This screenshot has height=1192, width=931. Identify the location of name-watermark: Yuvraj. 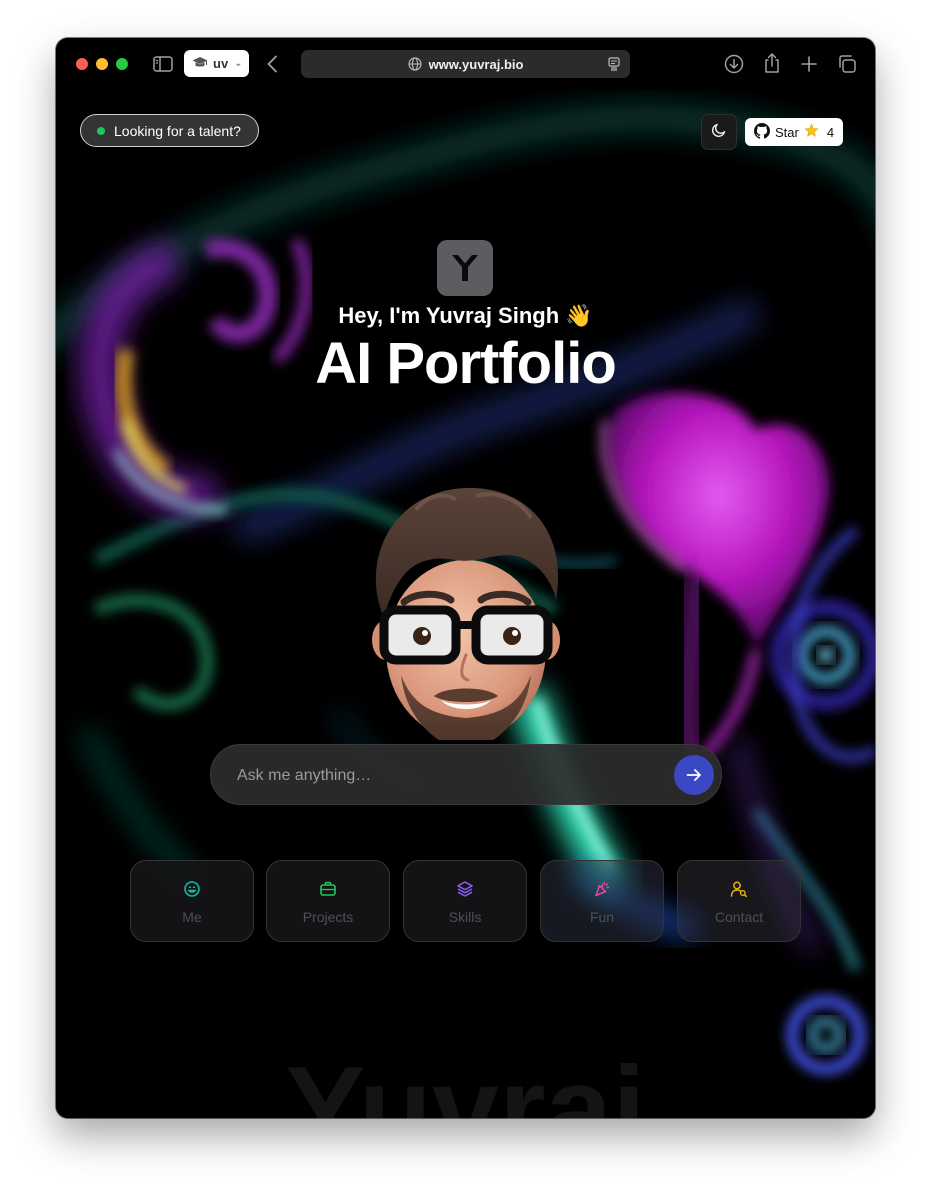
(465, 1080).